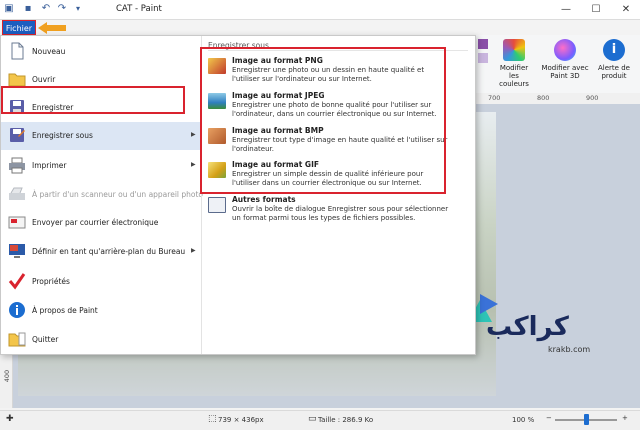 The image size is (640, 430). What do you see at coordinates (62, 9) in the screenshot?
I see `redo-icon: ↷` at bounding box center [62, 9].